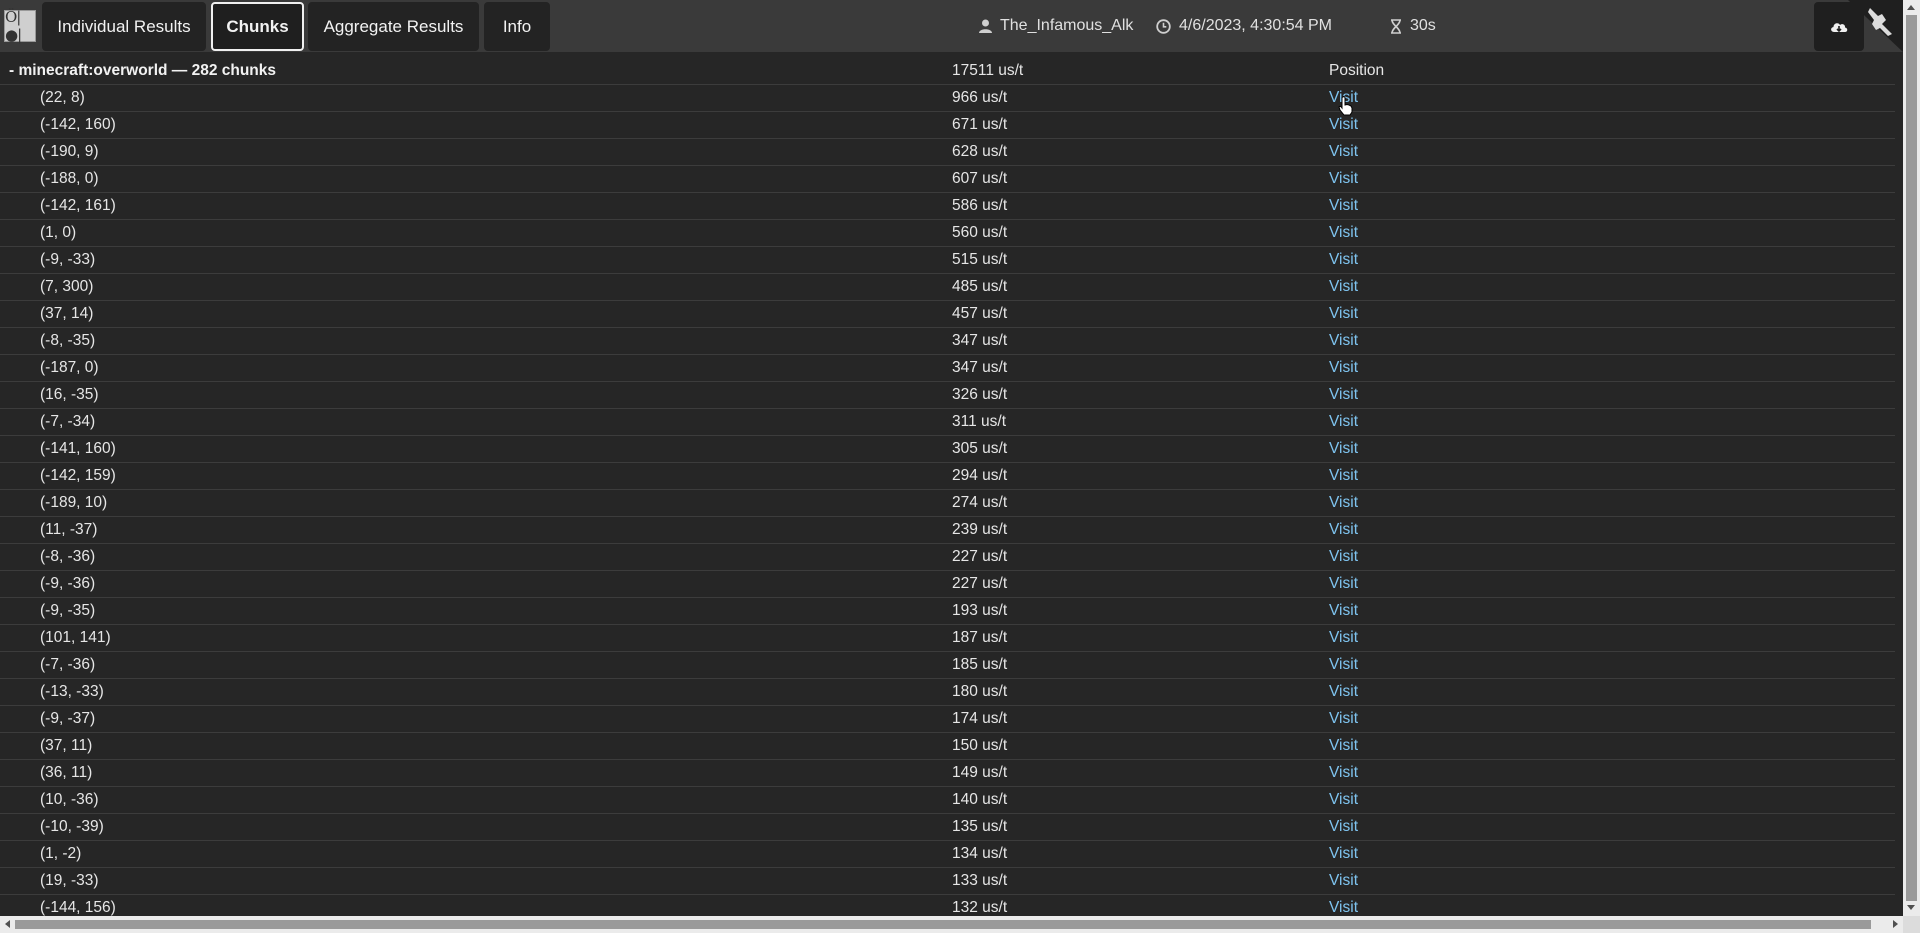  Describe the element at coordinates (68, 610) in the screenshot. I see `chunk-coords: (-9, -35)` at that location.